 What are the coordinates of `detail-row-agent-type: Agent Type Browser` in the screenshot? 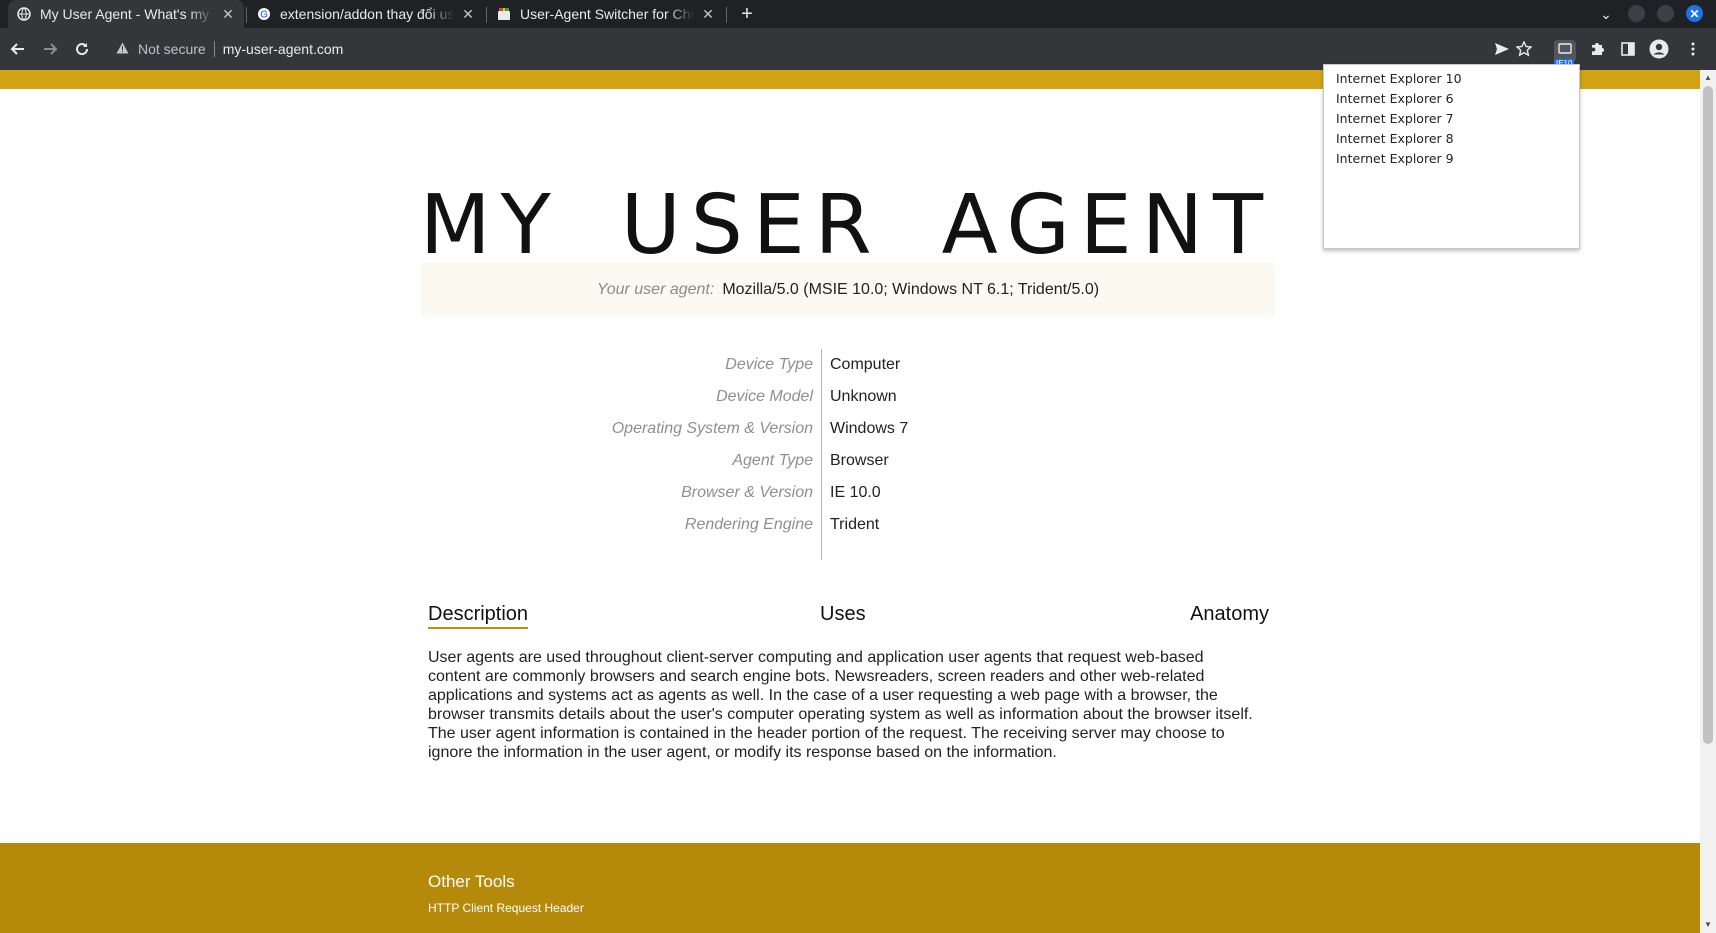 It's located at (848, 461).